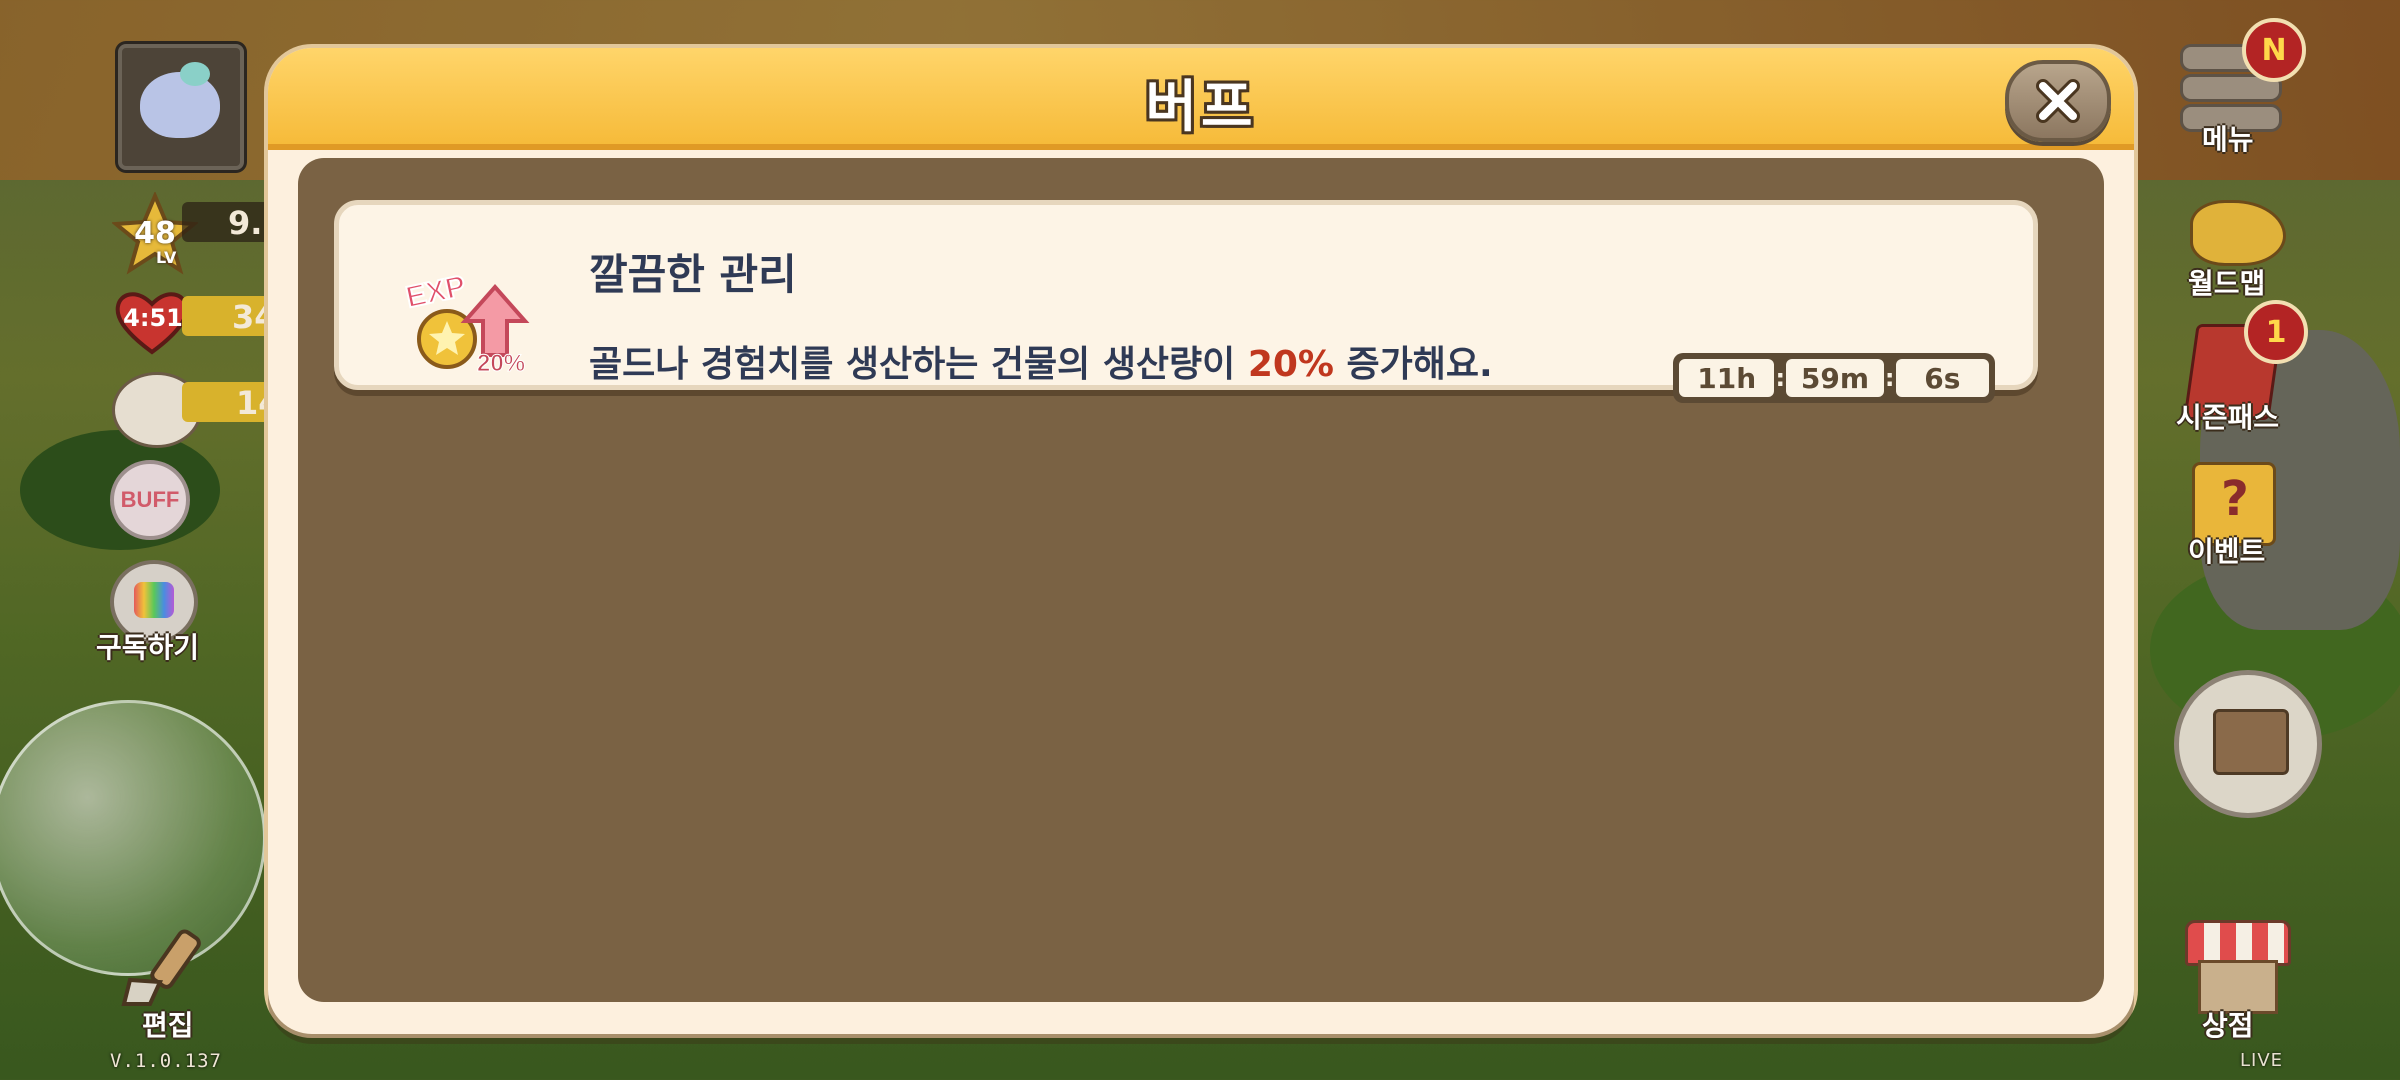 The width and height of the screenshot is (2400, 1080). Describe the element at coordinates (501, 363) in the screenshot. I see `exp-icon-percent: 20%` at that location.